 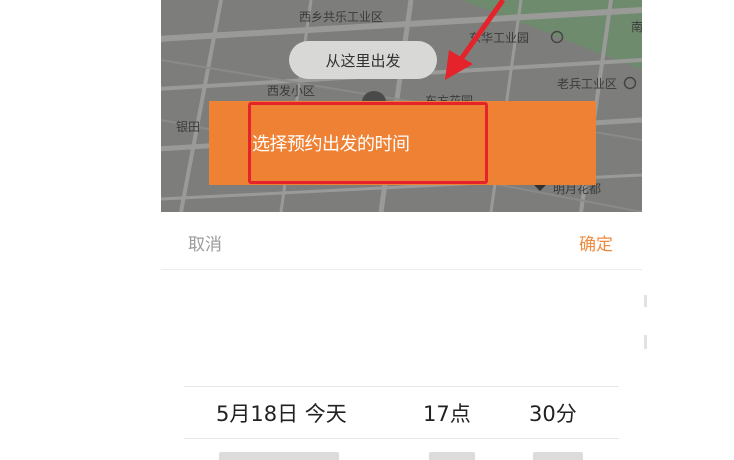 What do you see at coordinates (291, 91) in the screenshot?
I see `map-label-xifa: 西发小区` at bounding box center [291, 91].